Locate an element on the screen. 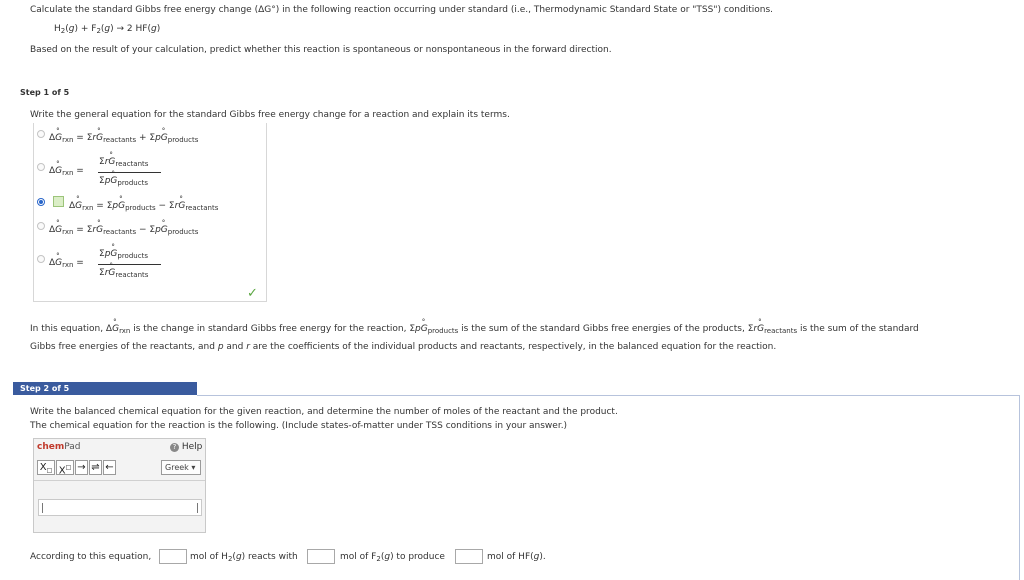 The height and width of the screenshot is (580, 1024). option-3-radio is located at coordinates (41, 202).